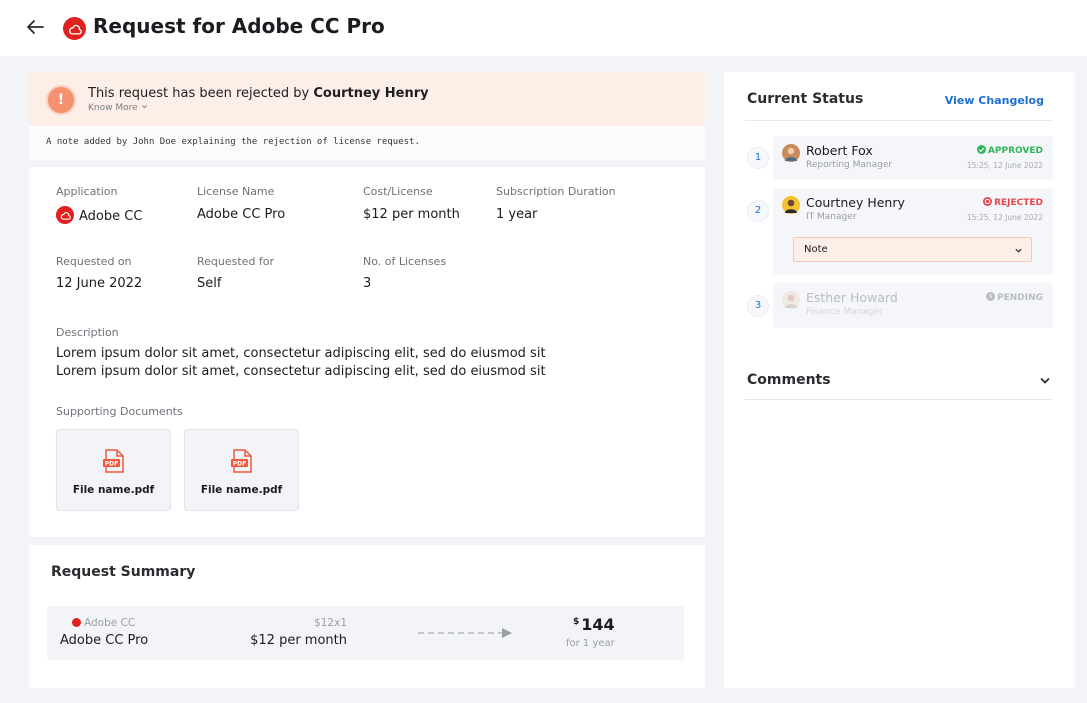 This screenshot has width=1087, height=703. What do you see at coordinates (594, 624) in the screenshot?
I see `summary-total: $144` at bounding box center [594, 624].